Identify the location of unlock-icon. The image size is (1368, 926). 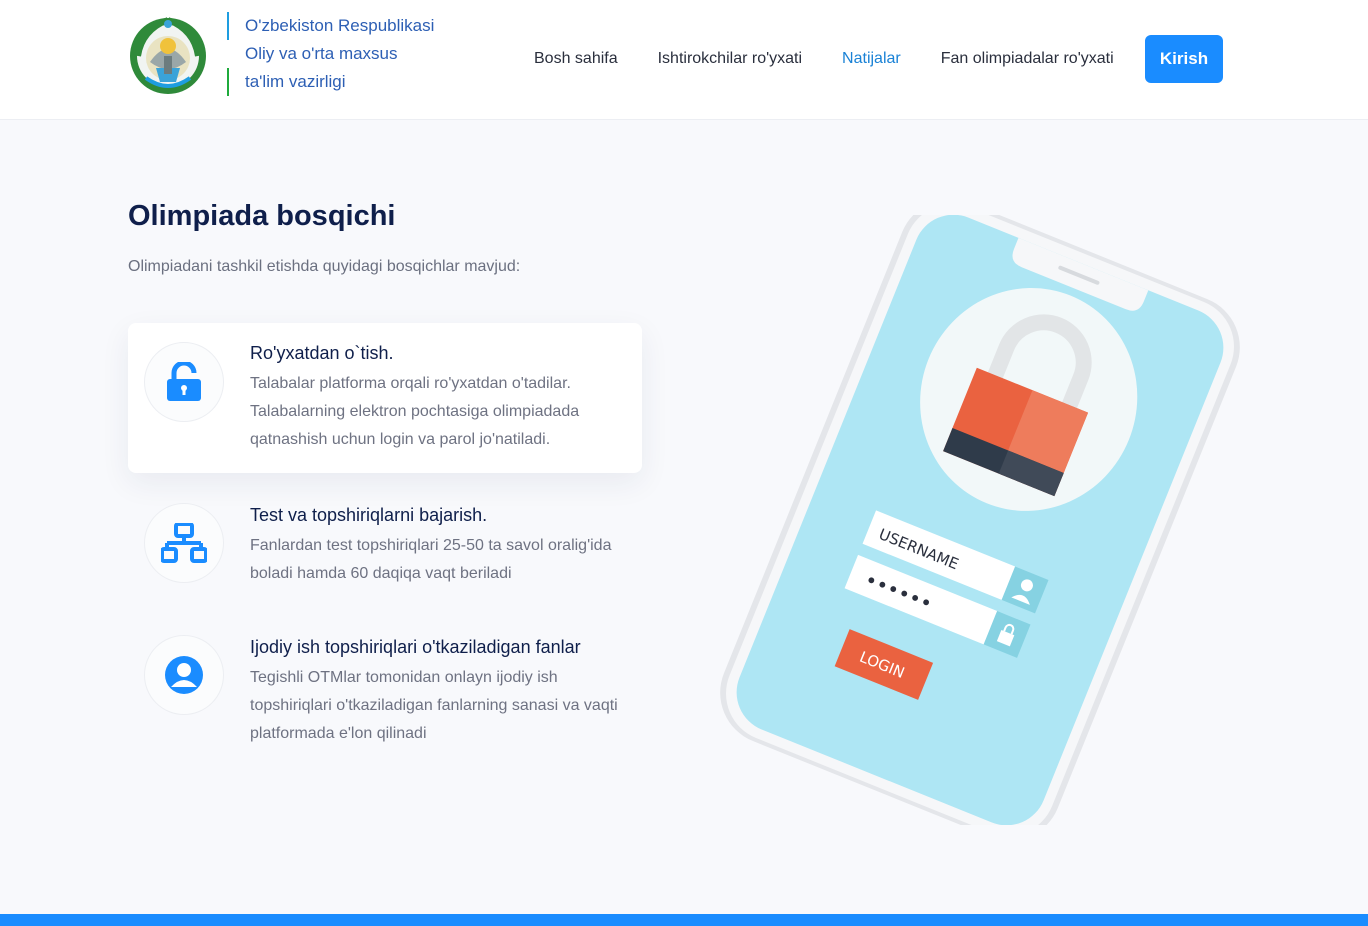
(184, 381).